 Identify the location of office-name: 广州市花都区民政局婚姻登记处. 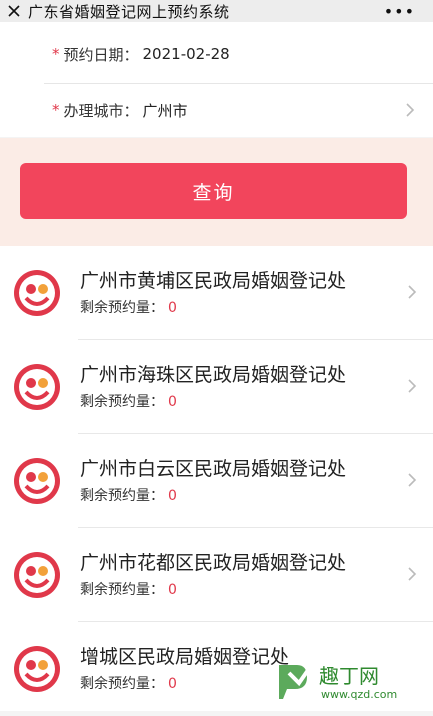
(213, 563).